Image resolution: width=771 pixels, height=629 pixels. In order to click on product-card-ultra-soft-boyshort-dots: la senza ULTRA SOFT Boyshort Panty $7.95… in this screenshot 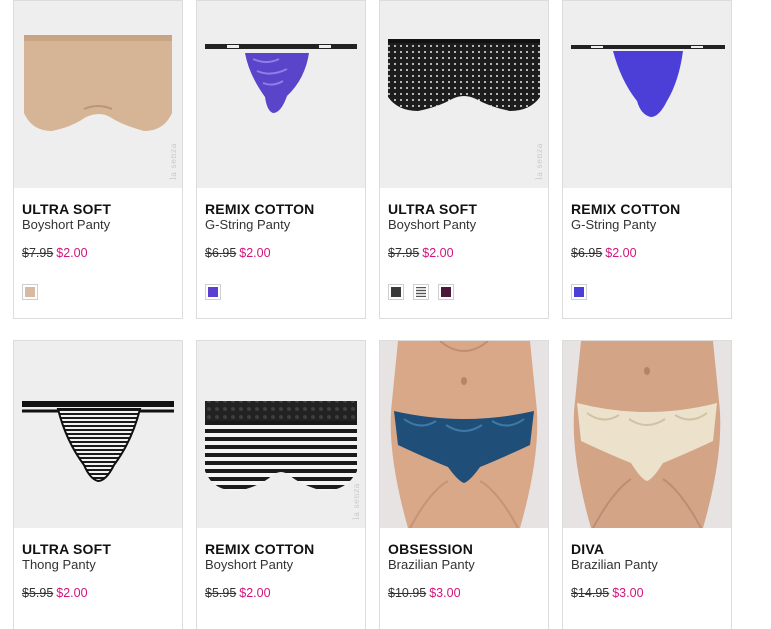, I will do `click(464, 159)`.